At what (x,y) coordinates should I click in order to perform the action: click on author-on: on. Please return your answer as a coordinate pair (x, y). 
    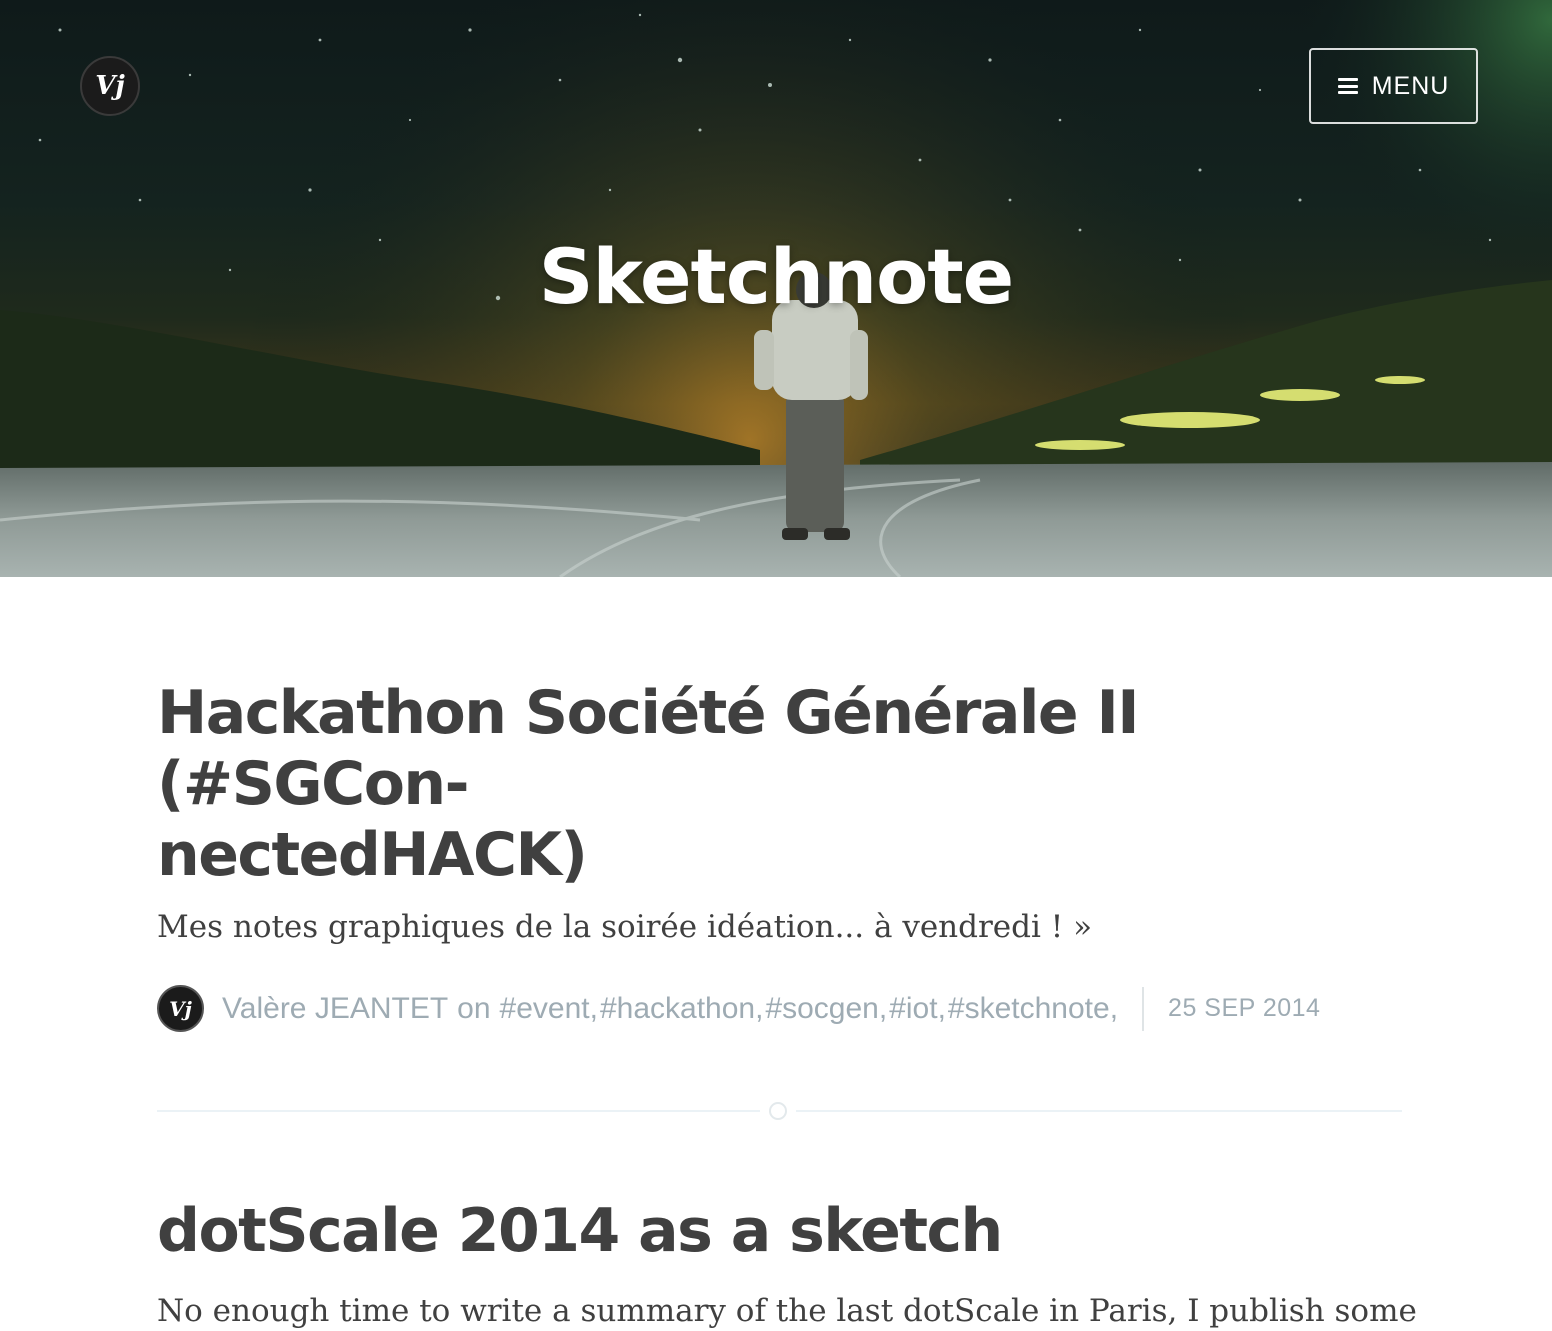
    Looking at the image, I should click on (474, 1008).